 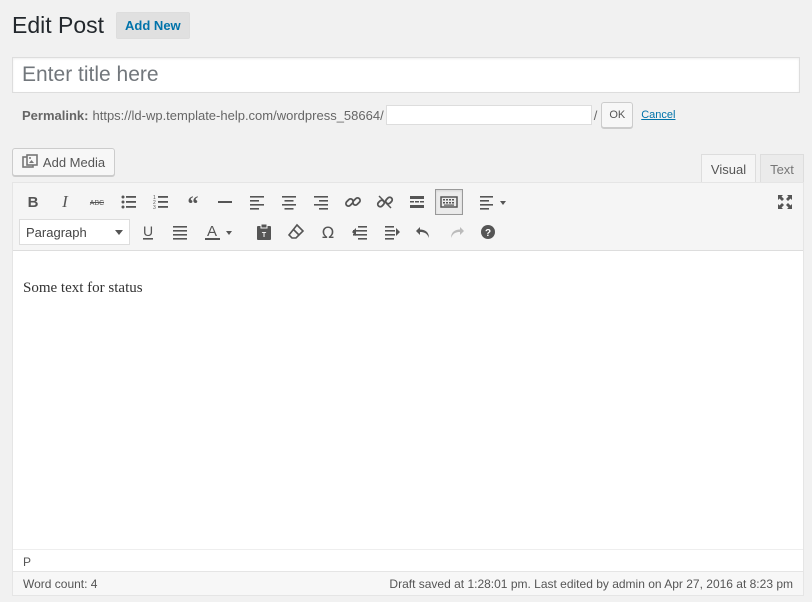 I want to click on horizontal-line-icon, so click(x=225, y=202).